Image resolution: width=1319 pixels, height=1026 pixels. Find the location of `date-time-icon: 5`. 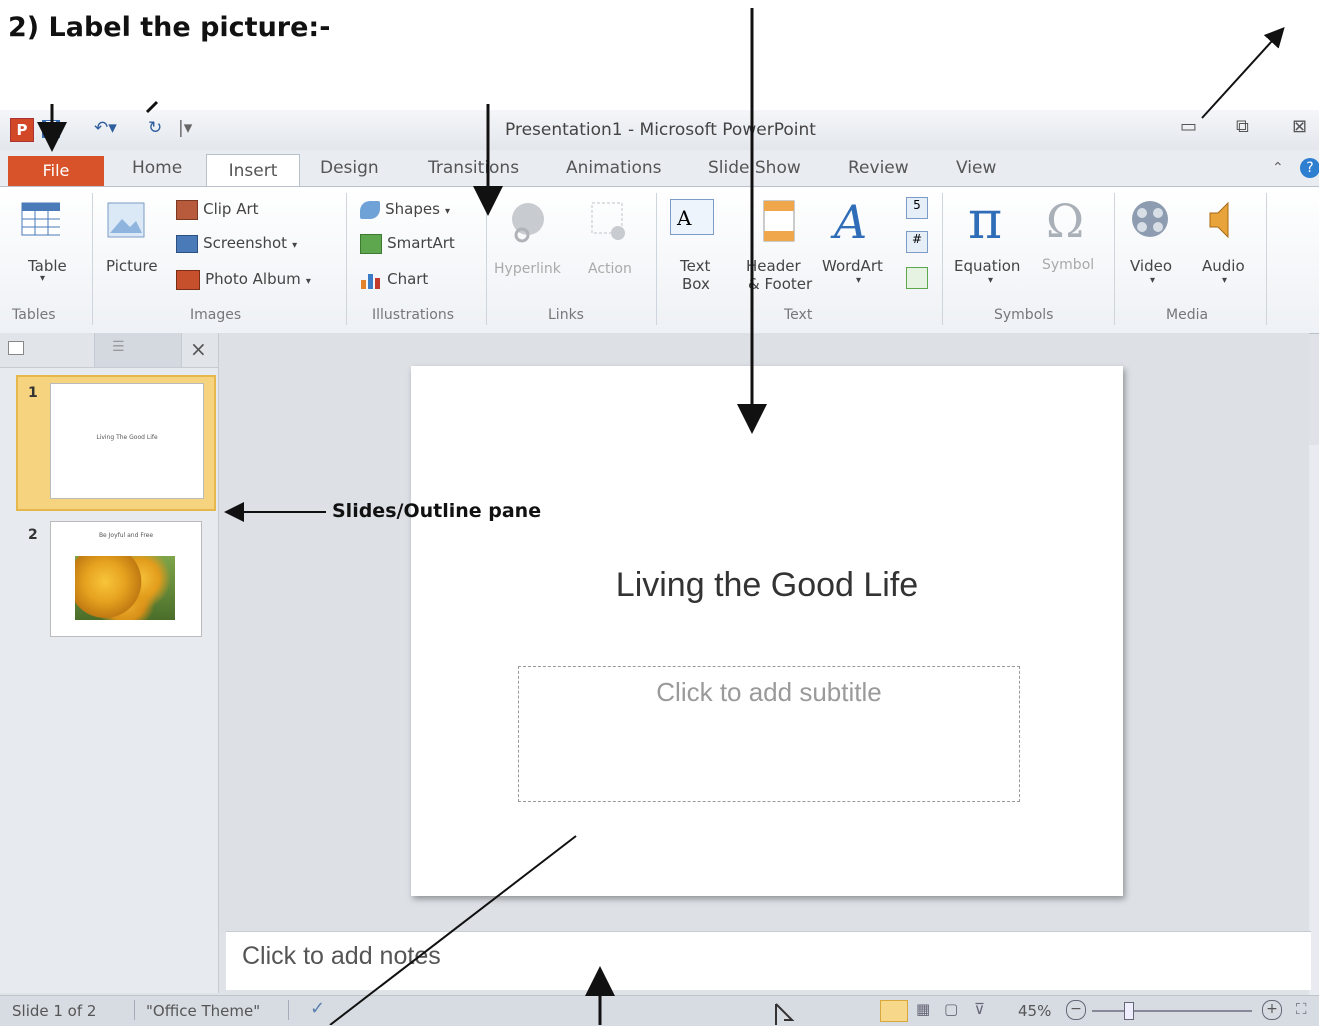

date-time-icon: 5 is located at coordinates (917, 208).